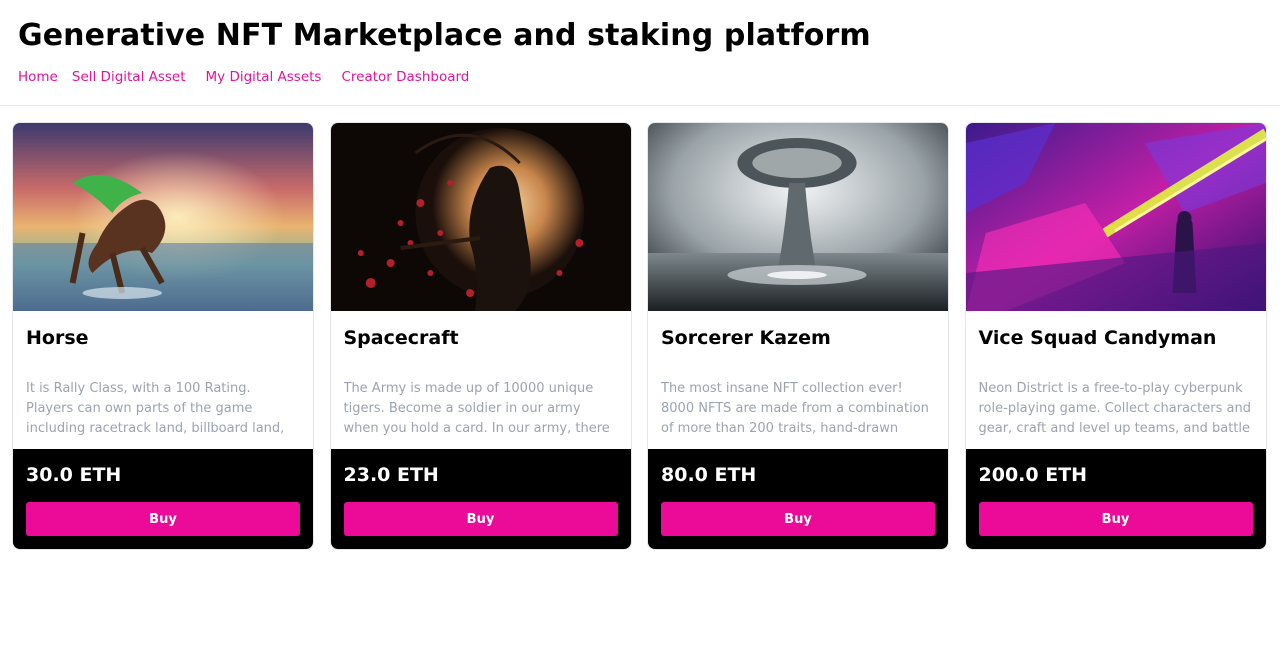 The image size is (1280, 668). What do you see at coordinates (57, 338) in the screenshot?
I see `nft-name: Horse` at bounding box center [57, 338].